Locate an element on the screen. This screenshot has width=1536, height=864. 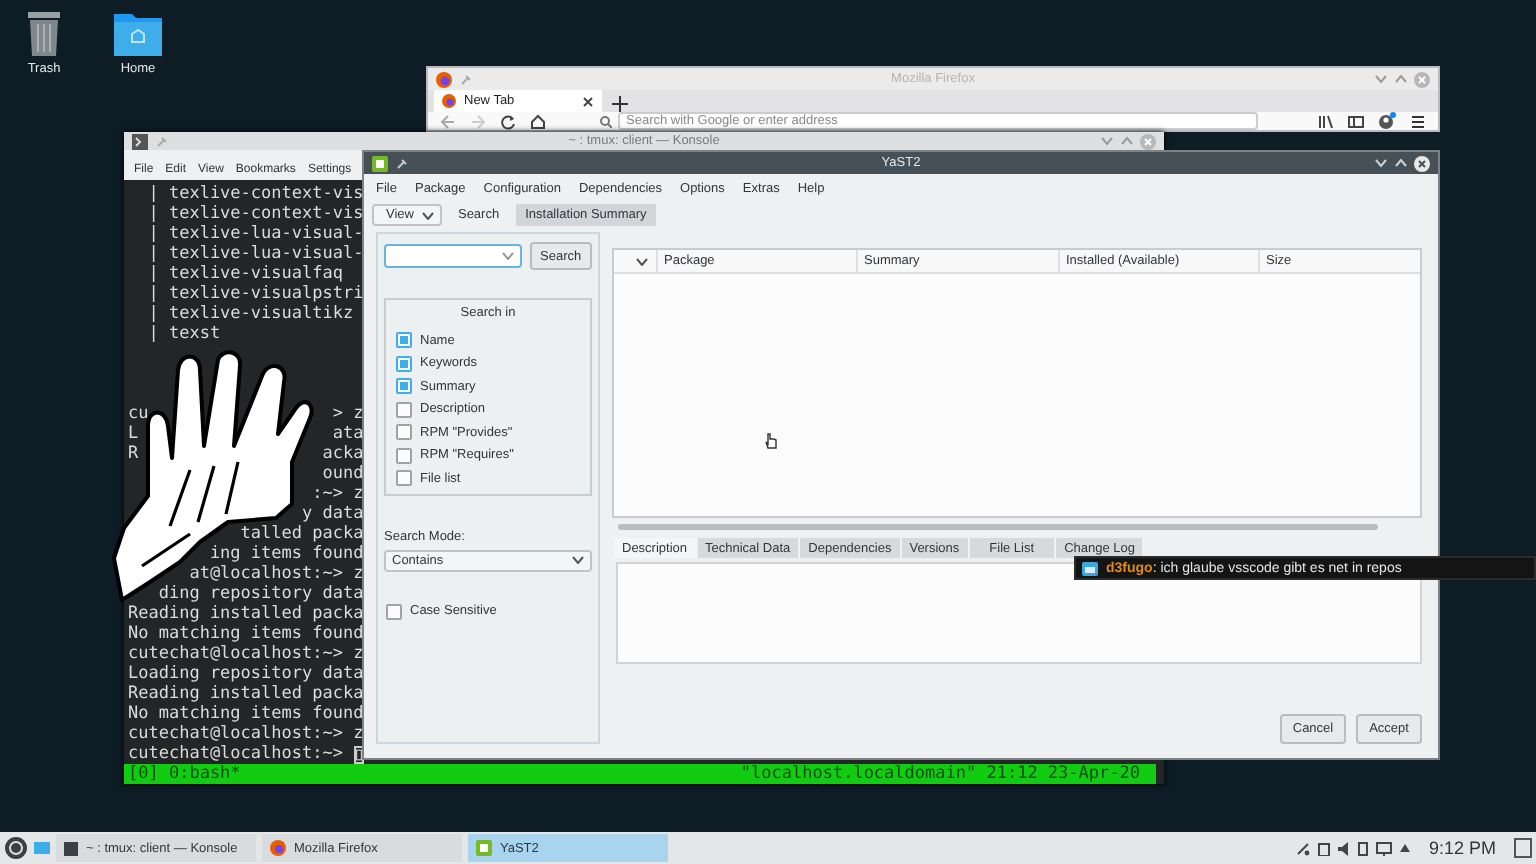
terminal-text: y data is located at coordinates (332, 514).